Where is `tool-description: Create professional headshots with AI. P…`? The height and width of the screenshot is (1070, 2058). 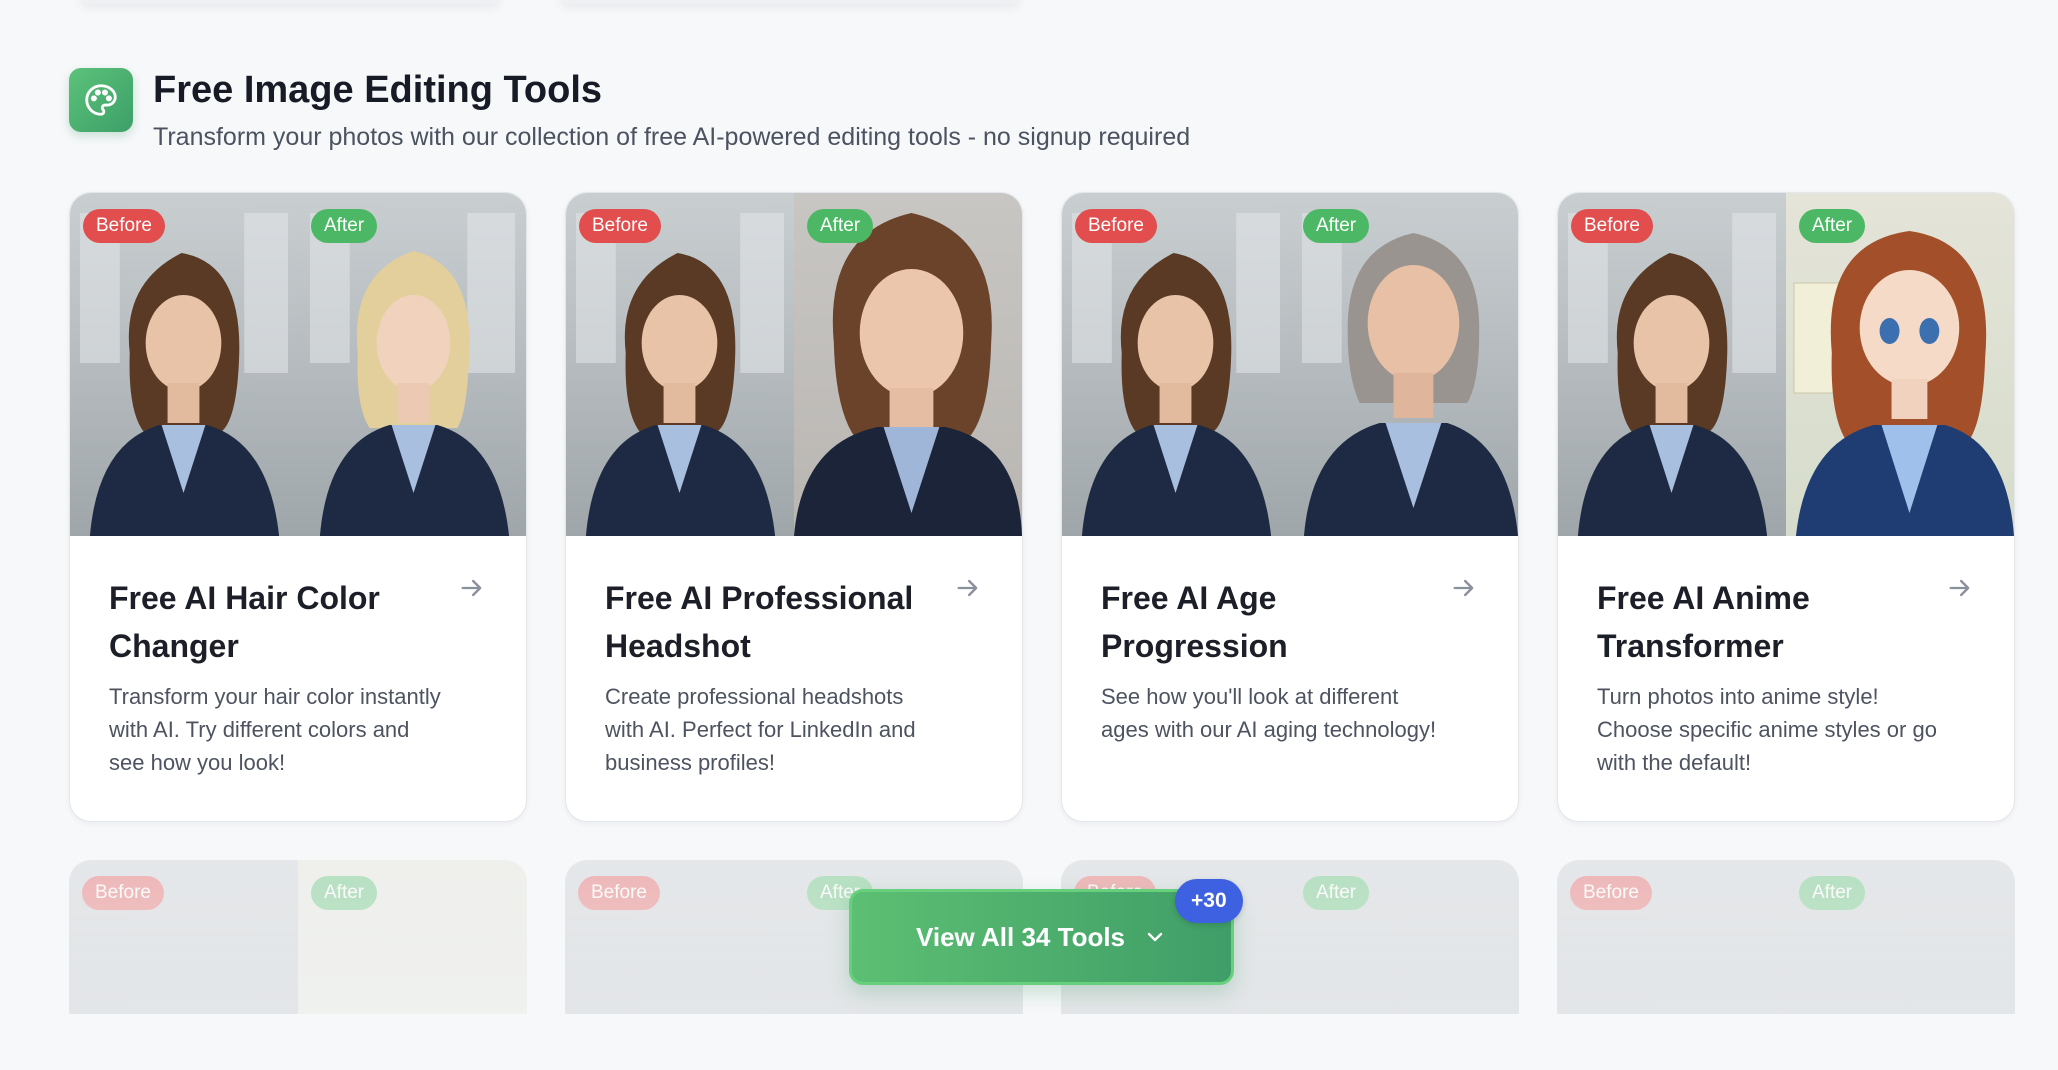
tool-description: Create professional headshots with AI. P… is located at coordinates (760, 729).